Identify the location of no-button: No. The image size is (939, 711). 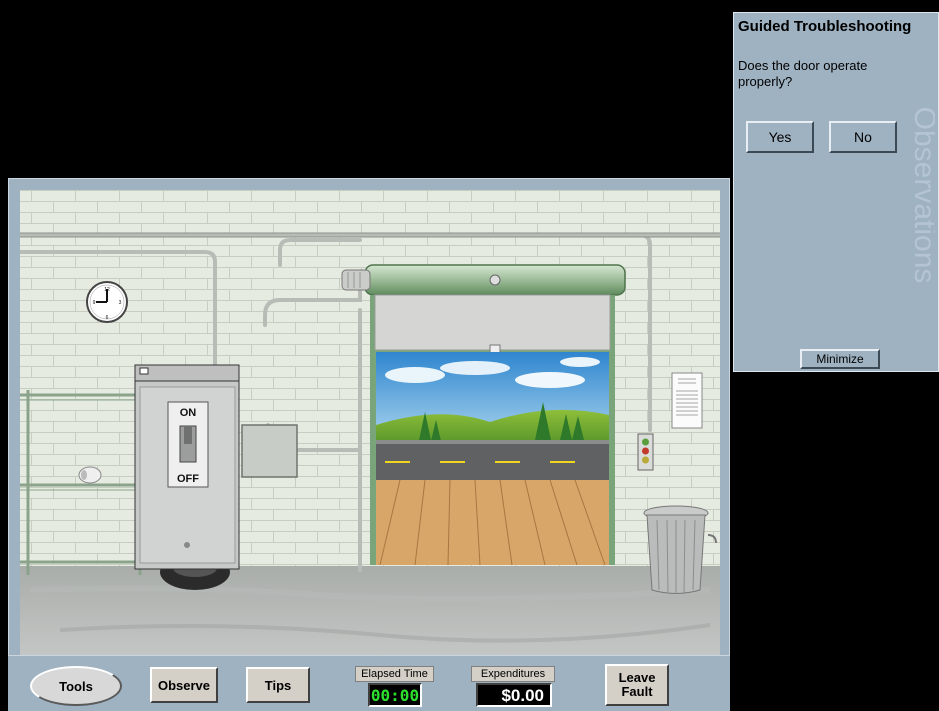
(863, 137).